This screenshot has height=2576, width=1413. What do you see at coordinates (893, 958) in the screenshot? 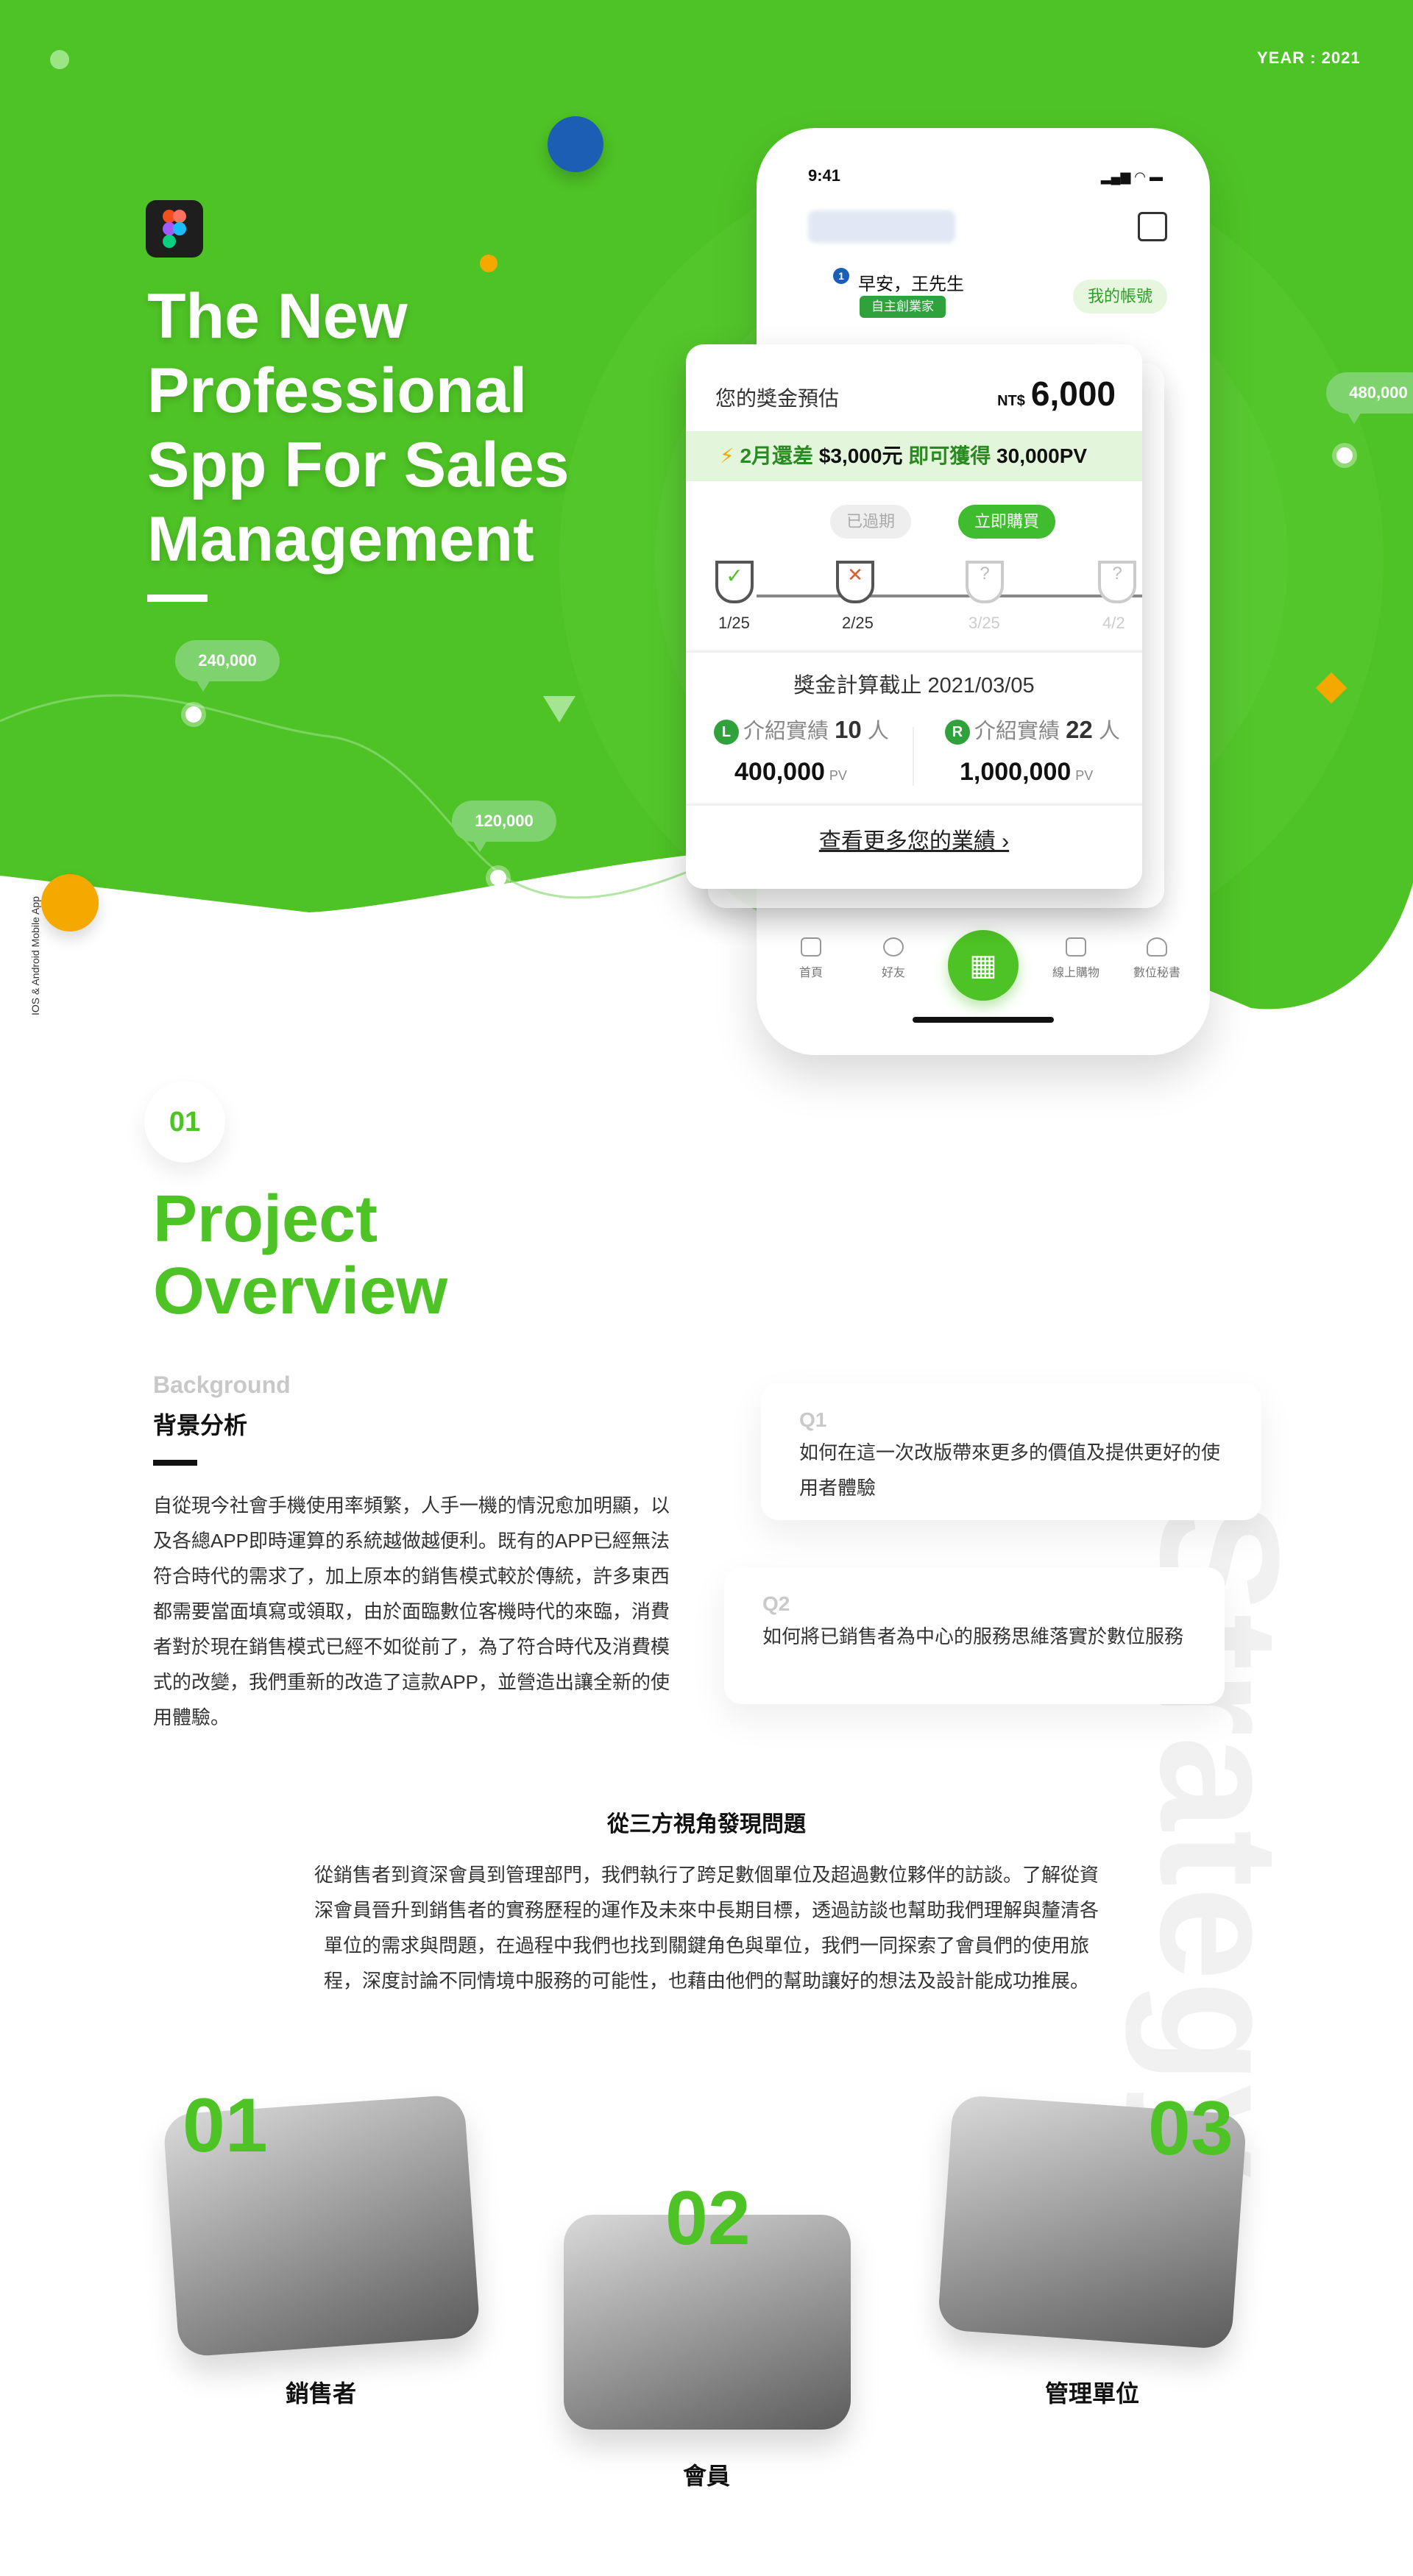
I see `tab-friends: 好友` at bounding box center [893, 958].